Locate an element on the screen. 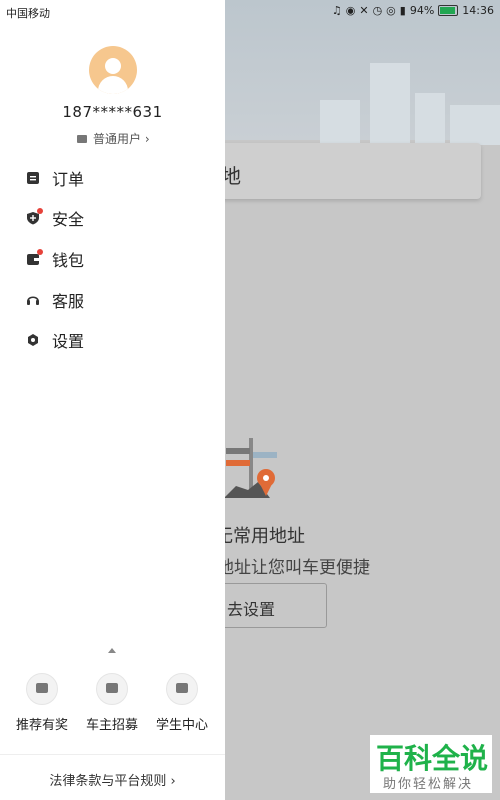 The image size is (500, 800). promo-student-center: 学生中心 is located at coordinates (182, 703).